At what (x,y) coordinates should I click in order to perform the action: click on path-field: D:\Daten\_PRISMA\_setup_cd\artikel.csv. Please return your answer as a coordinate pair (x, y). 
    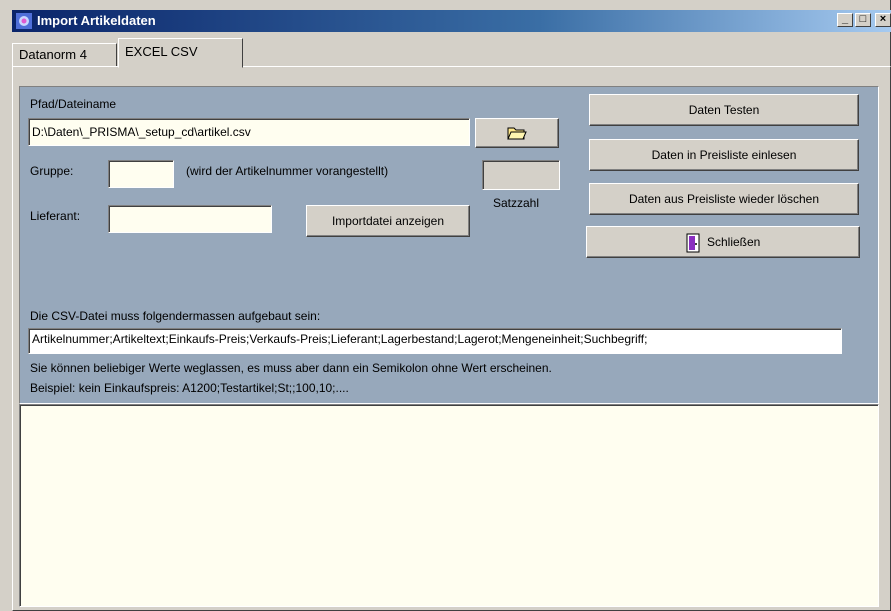
    Looking at the image, I should click on (249, 132).